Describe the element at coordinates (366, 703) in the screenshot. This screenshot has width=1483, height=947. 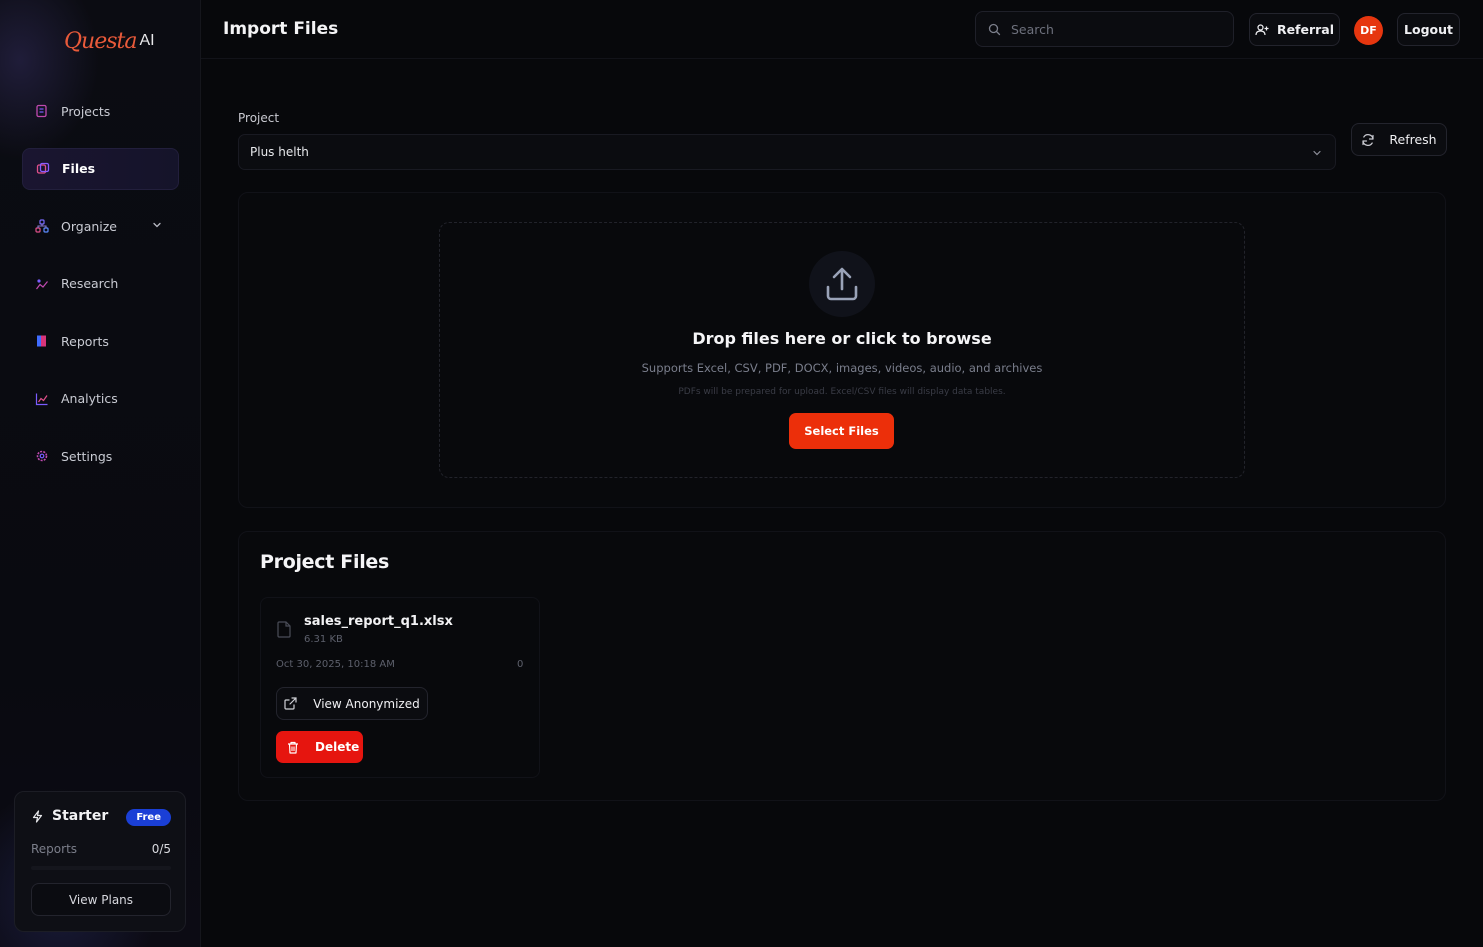
I see `view-anonymized-label: View Anonymized` at that location.